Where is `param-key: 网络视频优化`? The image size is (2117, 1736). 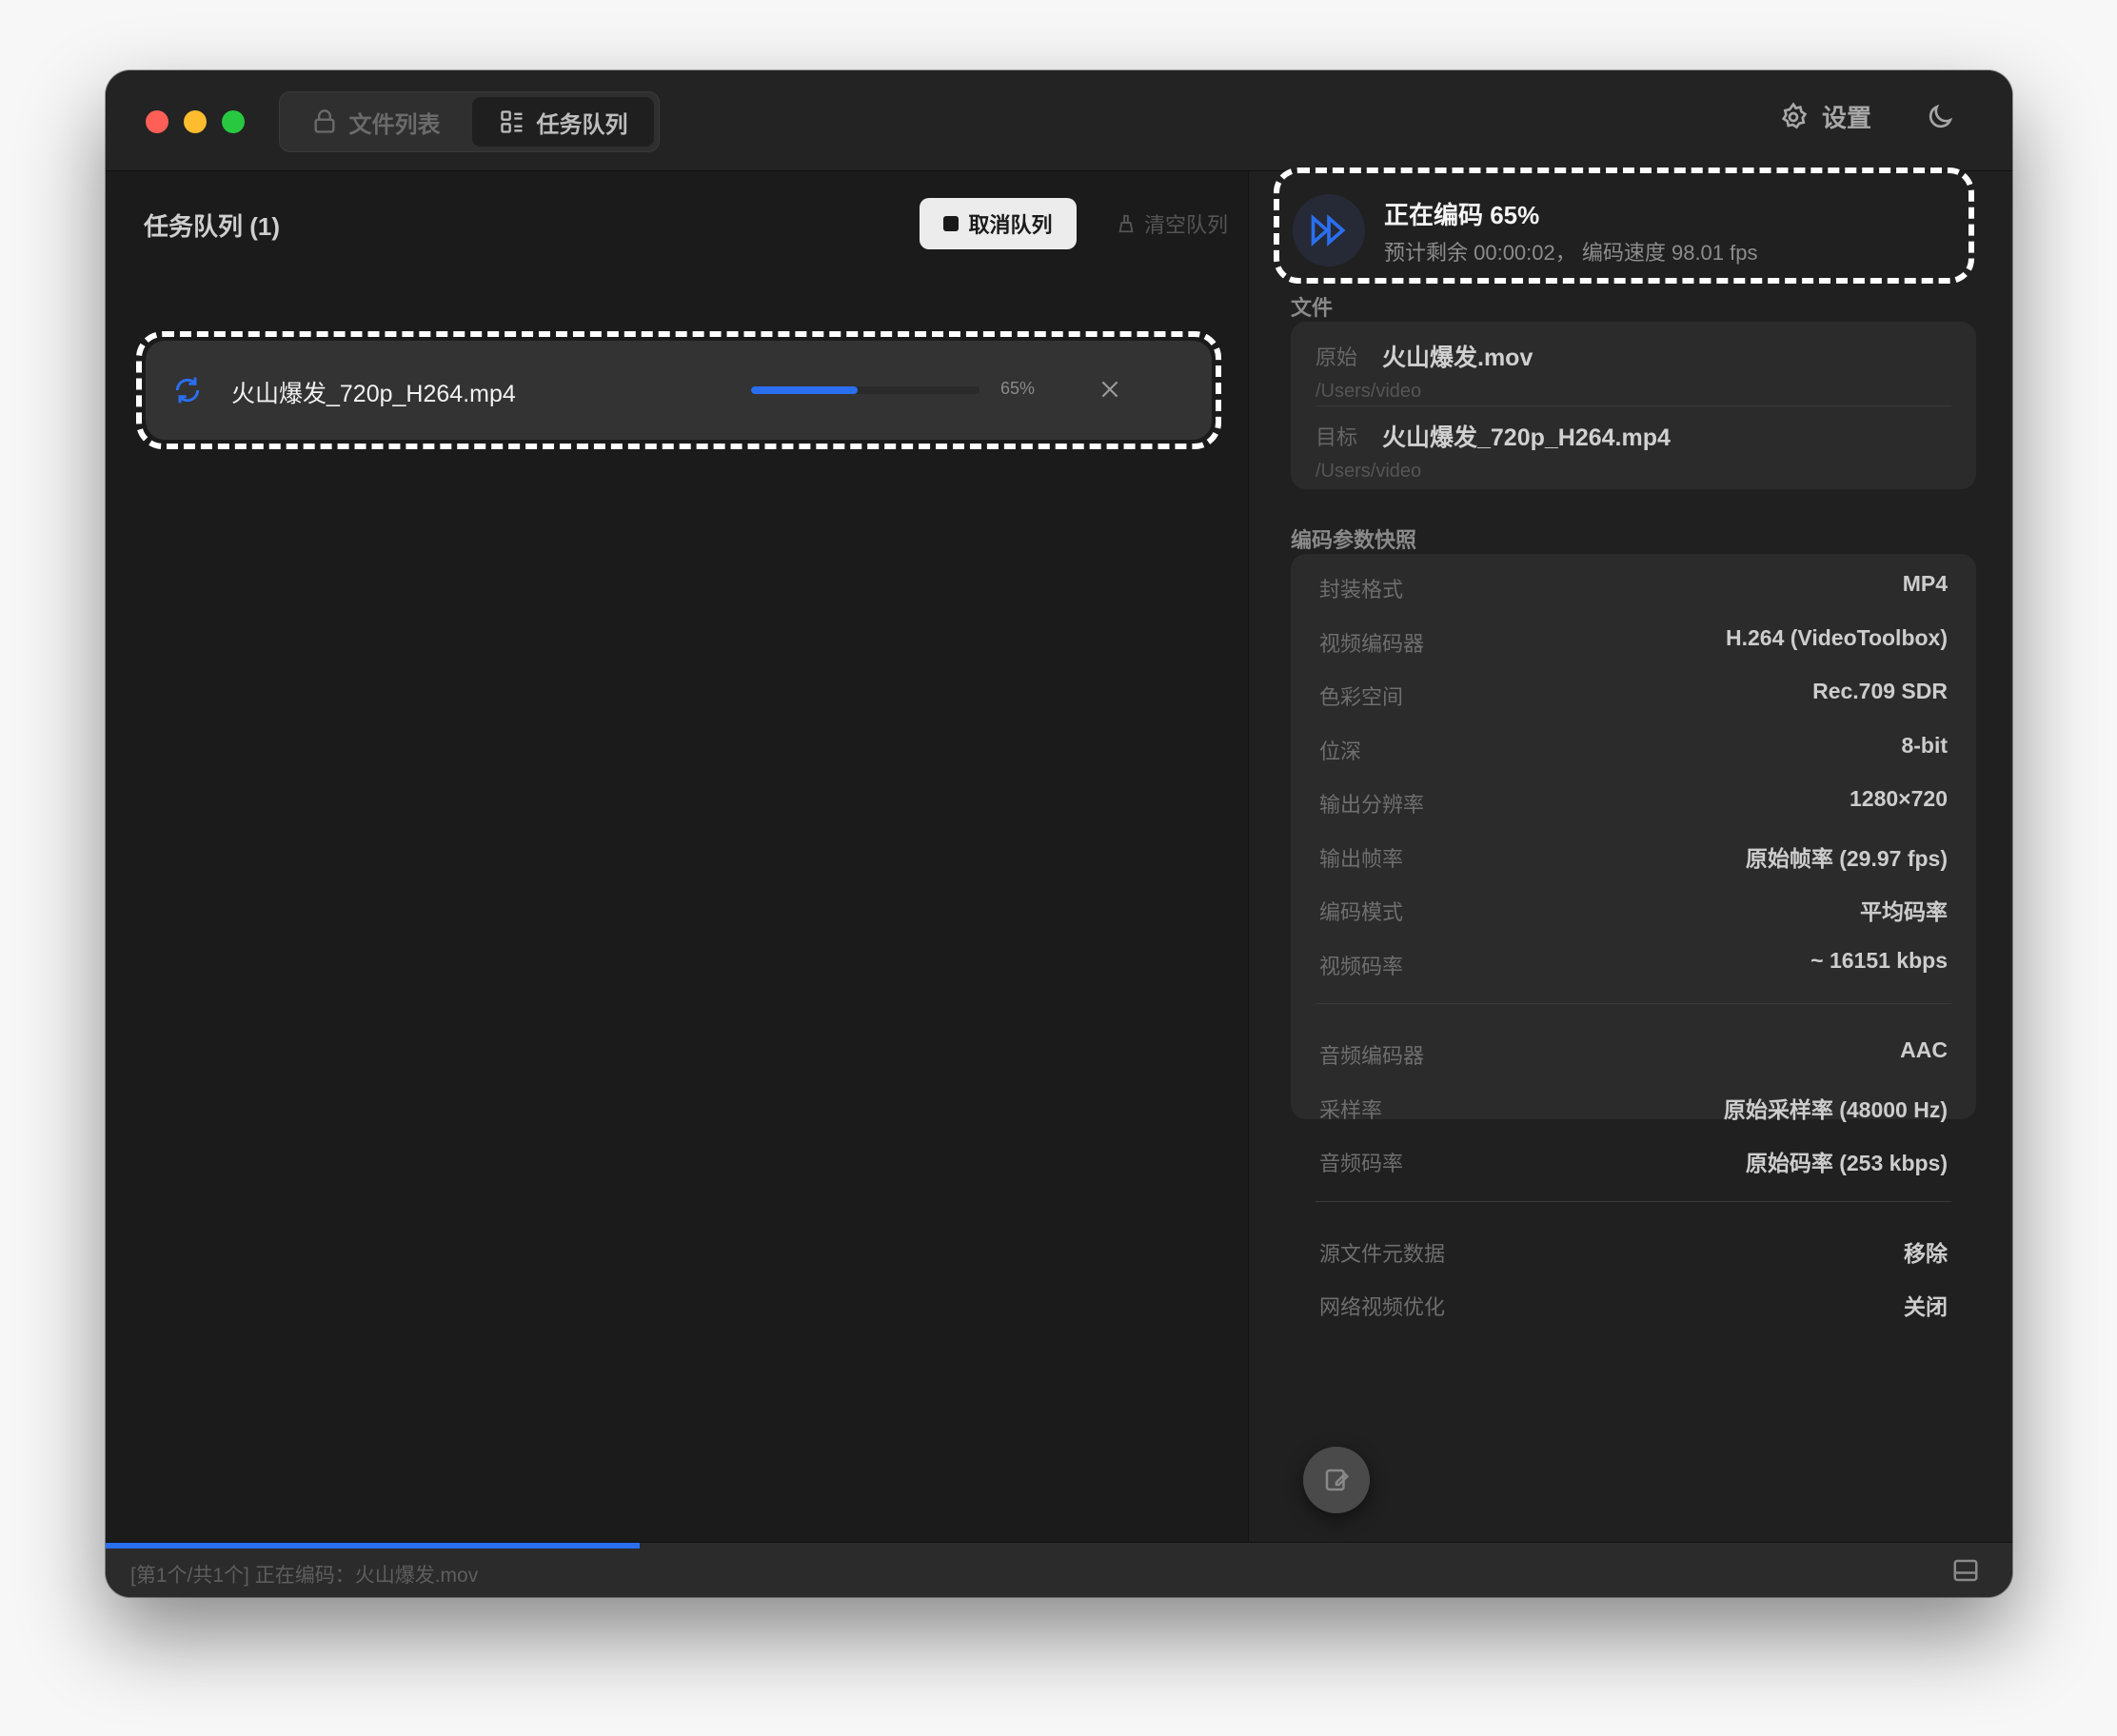
param-key: 网络视频优化 is located at coordinates (1382, 1307).